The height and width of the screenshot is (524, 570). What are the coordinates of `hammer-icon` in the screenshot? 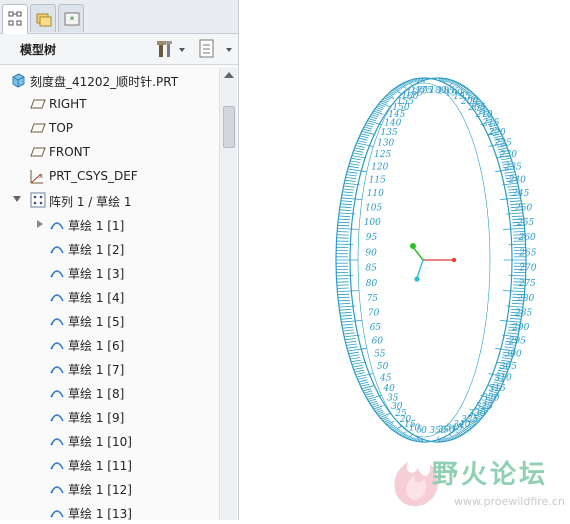 It's located at (167, 49).